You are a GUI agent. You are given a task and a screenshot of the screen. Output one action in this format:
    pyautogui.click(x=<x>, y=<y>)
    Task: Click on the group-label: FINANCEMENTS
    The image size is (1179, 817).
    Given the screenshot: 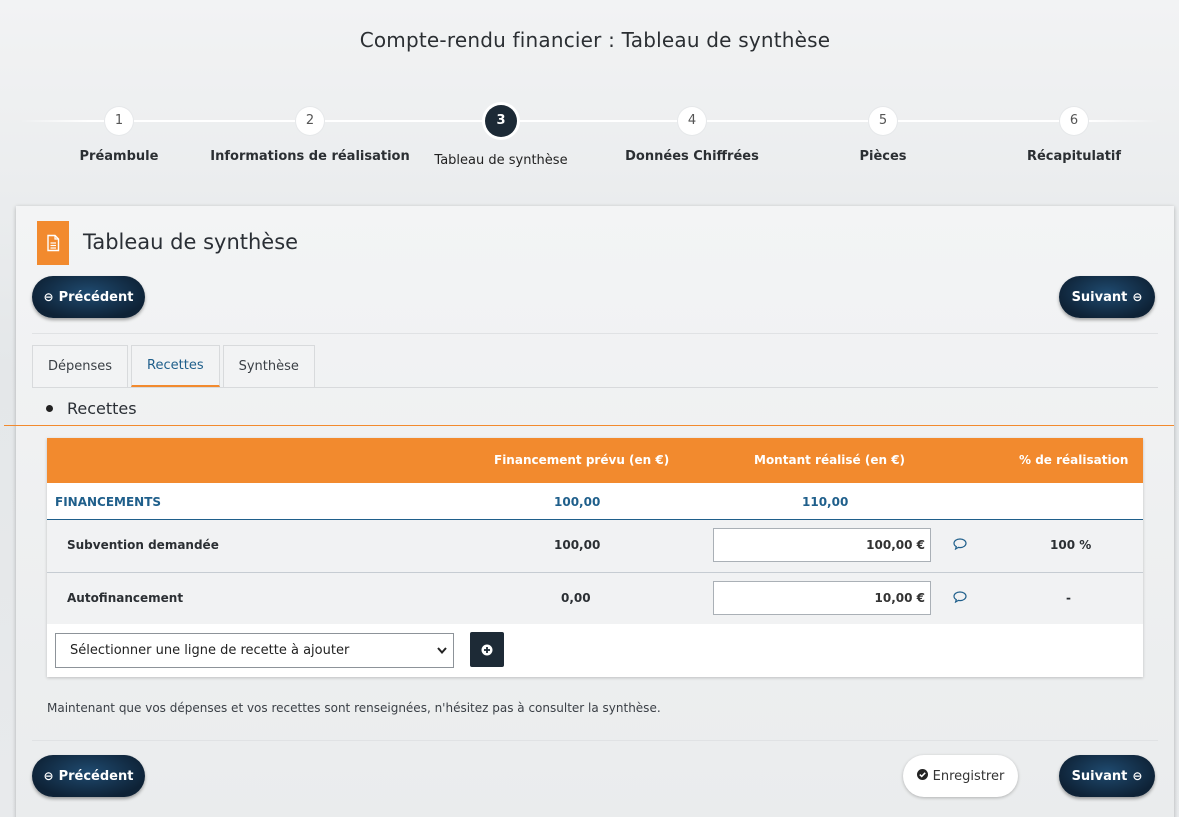 What is the action you would take?
    pyautogui.click(x=108, y=502)
    